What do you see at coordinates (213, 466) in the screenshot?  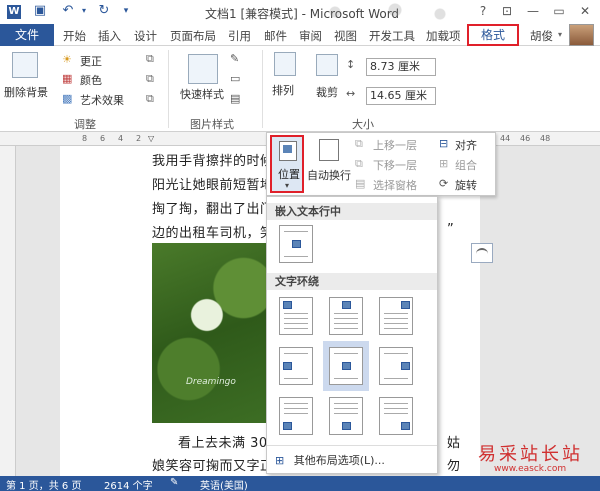 I see `document-line: 娘笑容可掬而又字正` at bounding box center [213, 466].